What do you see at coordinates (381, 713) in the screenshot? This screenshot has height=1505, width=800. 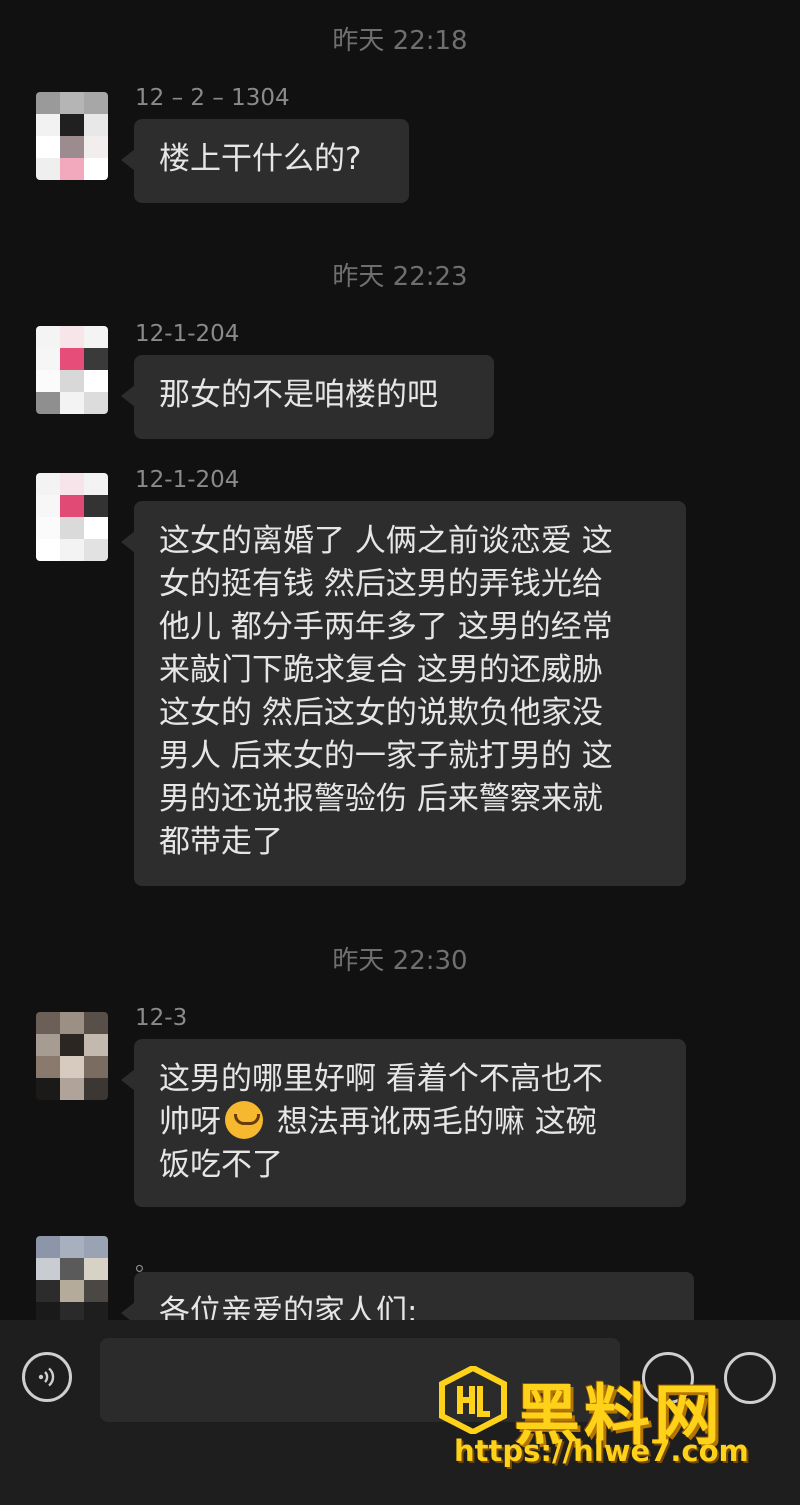 I see `message-line: 这女的 然后这女的说欺负他家没` at bounding box center [381, 713].